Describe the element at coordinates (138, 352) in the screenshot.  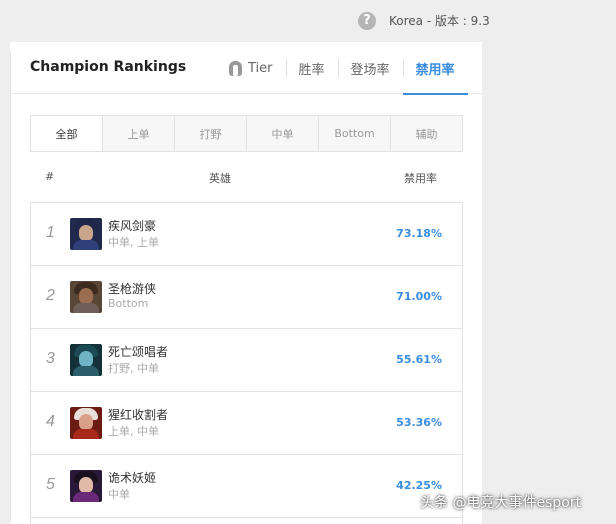
I see `champion-name: 死亡颂唱者` at that location.